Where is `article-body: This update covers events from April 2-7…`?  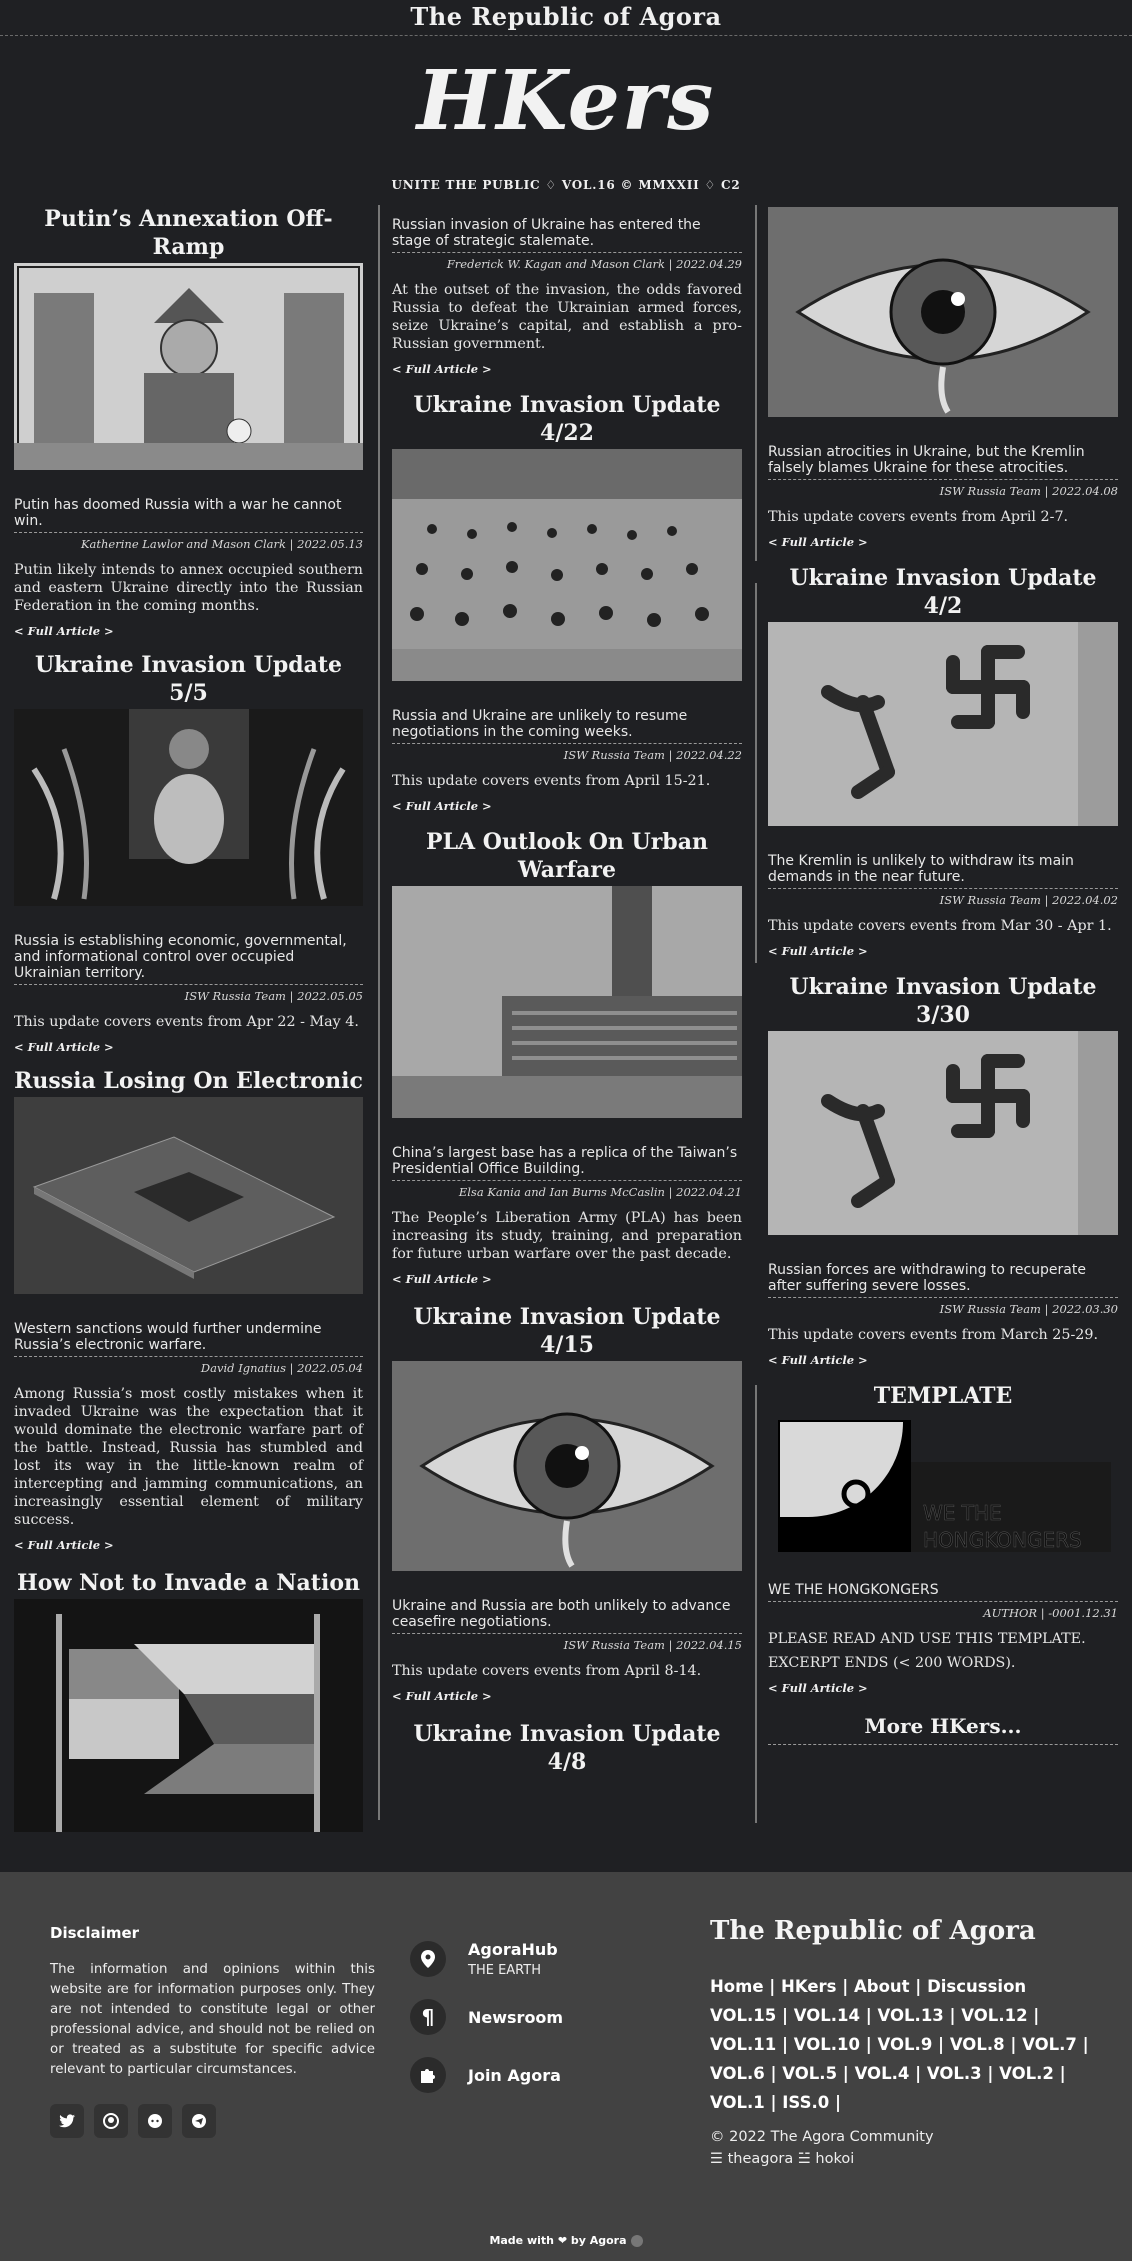
article-body: This update covers events from April 2-7… is located at coordinates (918, 517).